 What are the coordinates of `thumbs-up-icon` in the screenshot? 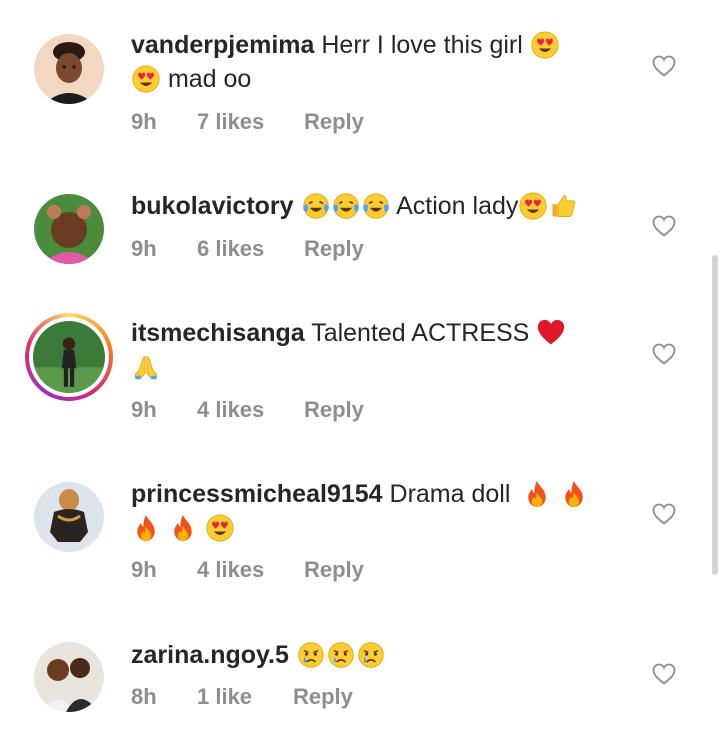 It's located at (563, 206).